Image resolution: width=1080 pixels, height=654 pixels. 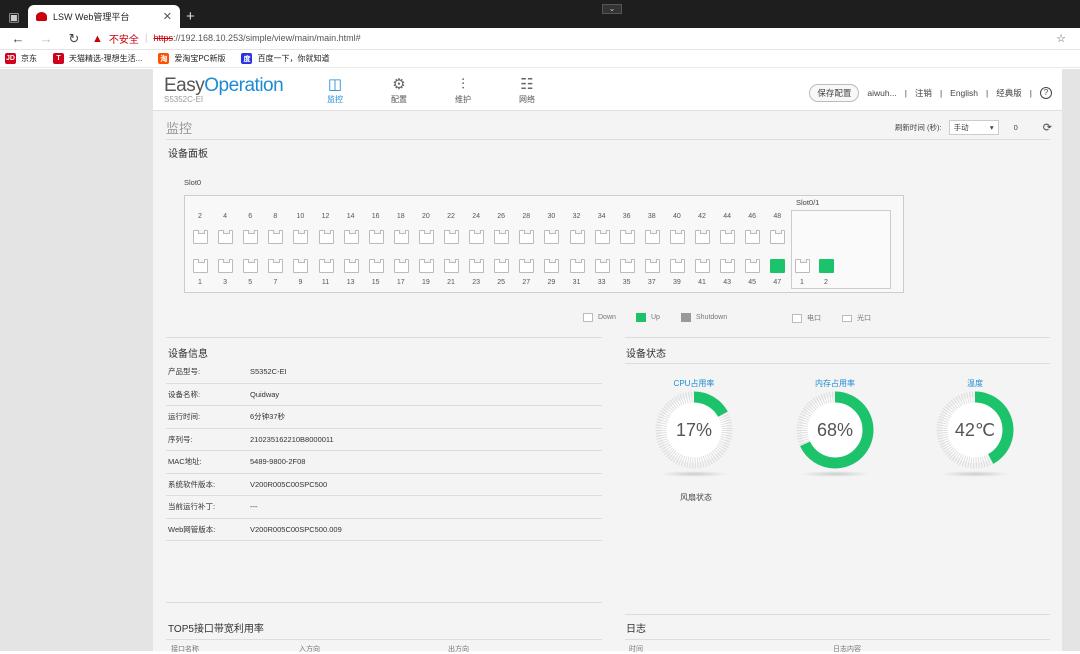 What do you see at coordinates (18, 38) in the screenshot?
I see `back-icon: ←` at bounding box center [18, 38].